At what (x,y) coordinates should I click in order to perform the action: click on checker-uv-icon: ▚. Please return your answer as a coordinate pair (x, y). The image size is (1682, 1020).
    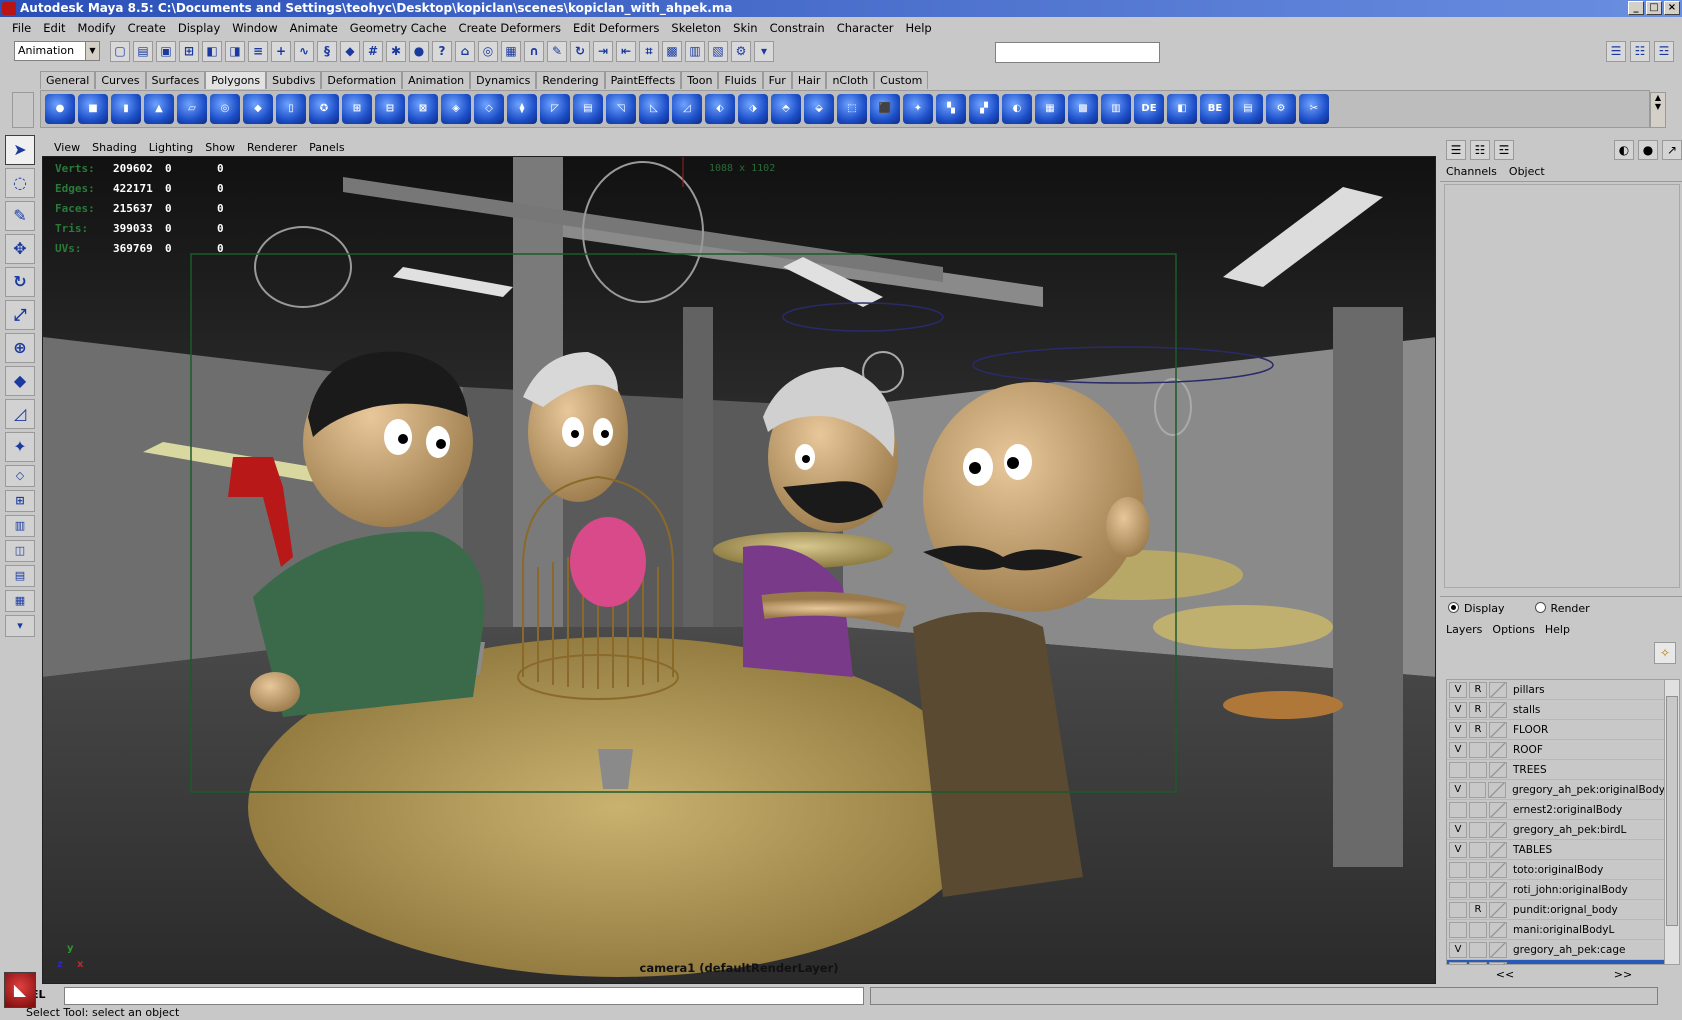
    Looking at the image, I should click on (951, 109).